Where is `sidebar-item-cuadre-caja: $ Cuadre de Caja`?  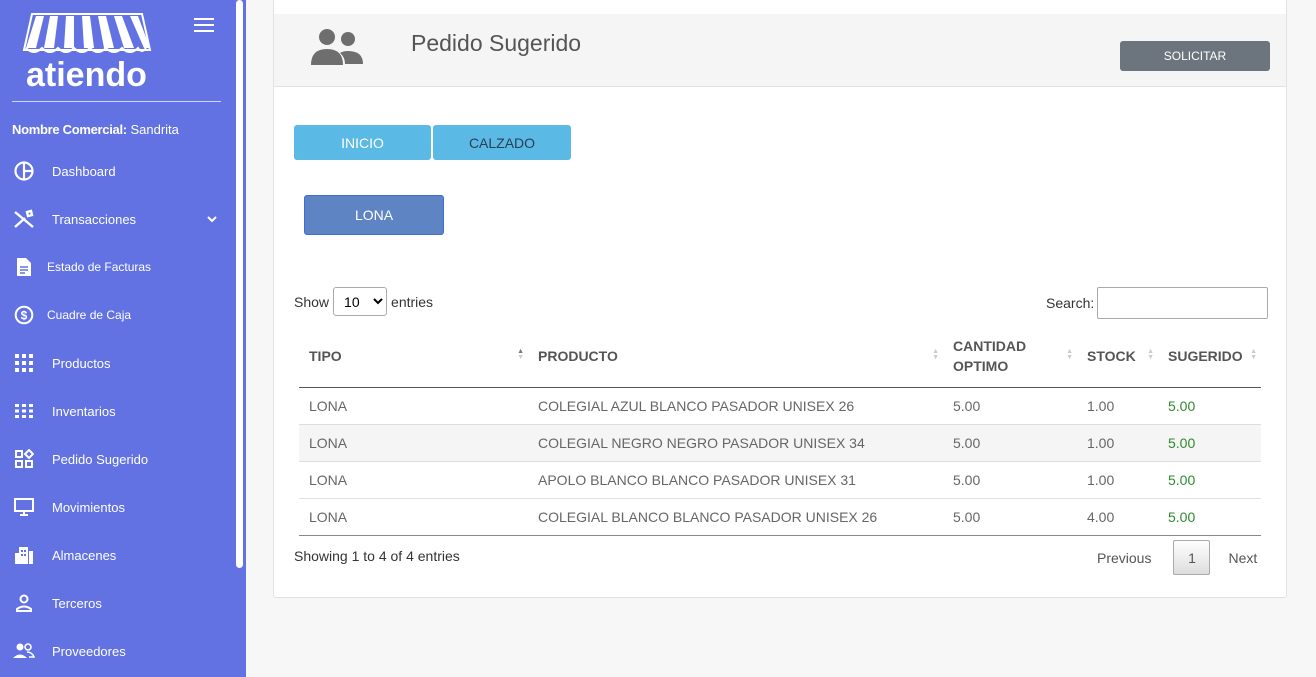
sidebar-item-cuadre-caja: $ Cuadre de Caja is located at coordinates (116, 315).